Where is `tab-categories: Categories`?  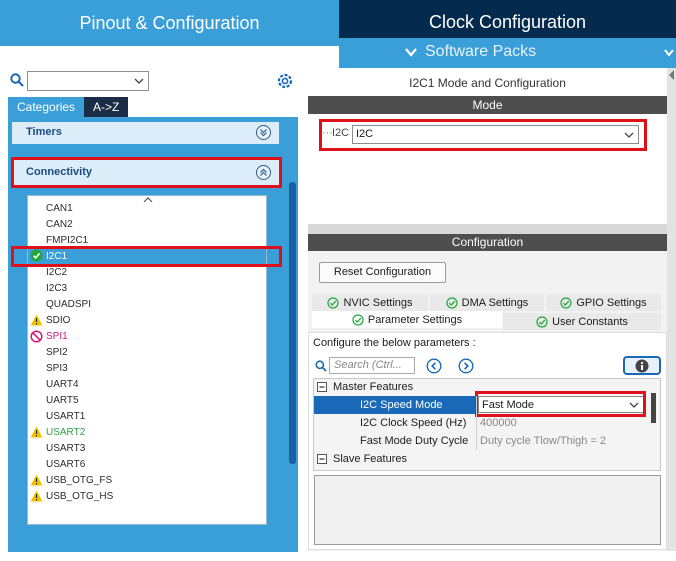
tab-categories: Categories is located at coordinates (46, 107).